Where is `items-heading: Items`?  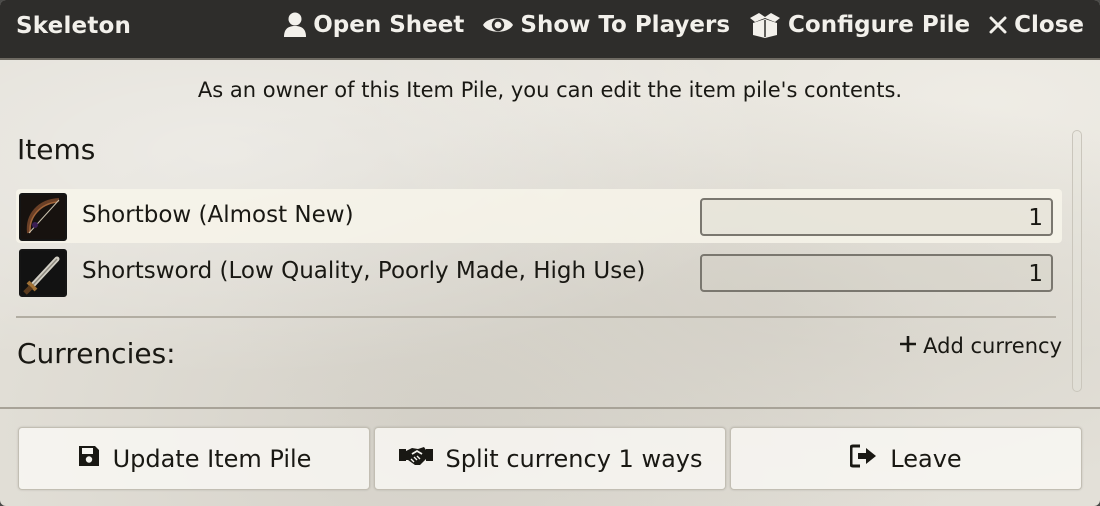 items-heading: Items is located at coordinates (56, 149).